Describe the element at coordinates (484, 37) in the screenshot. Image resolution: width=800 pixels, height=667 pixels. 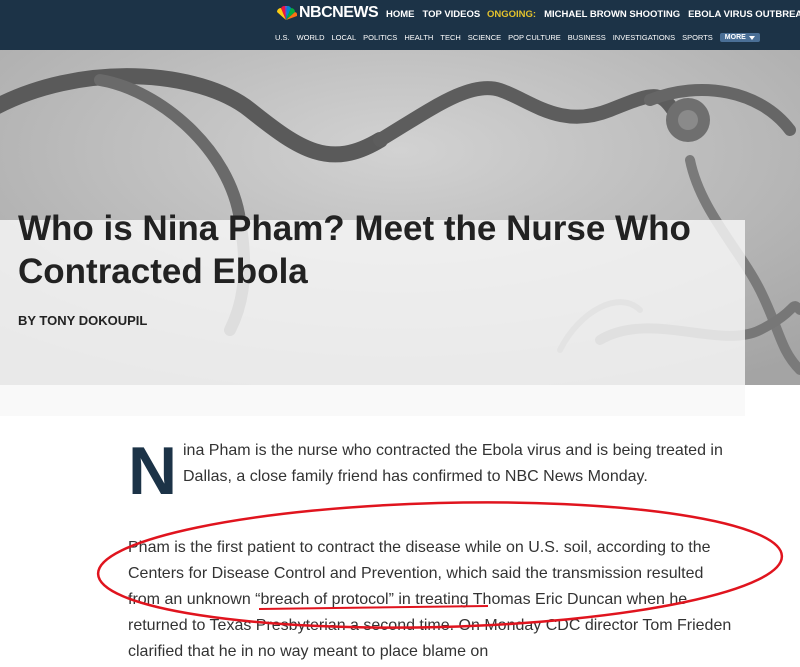
I see `section-science-link: SCIENCE` at that location.